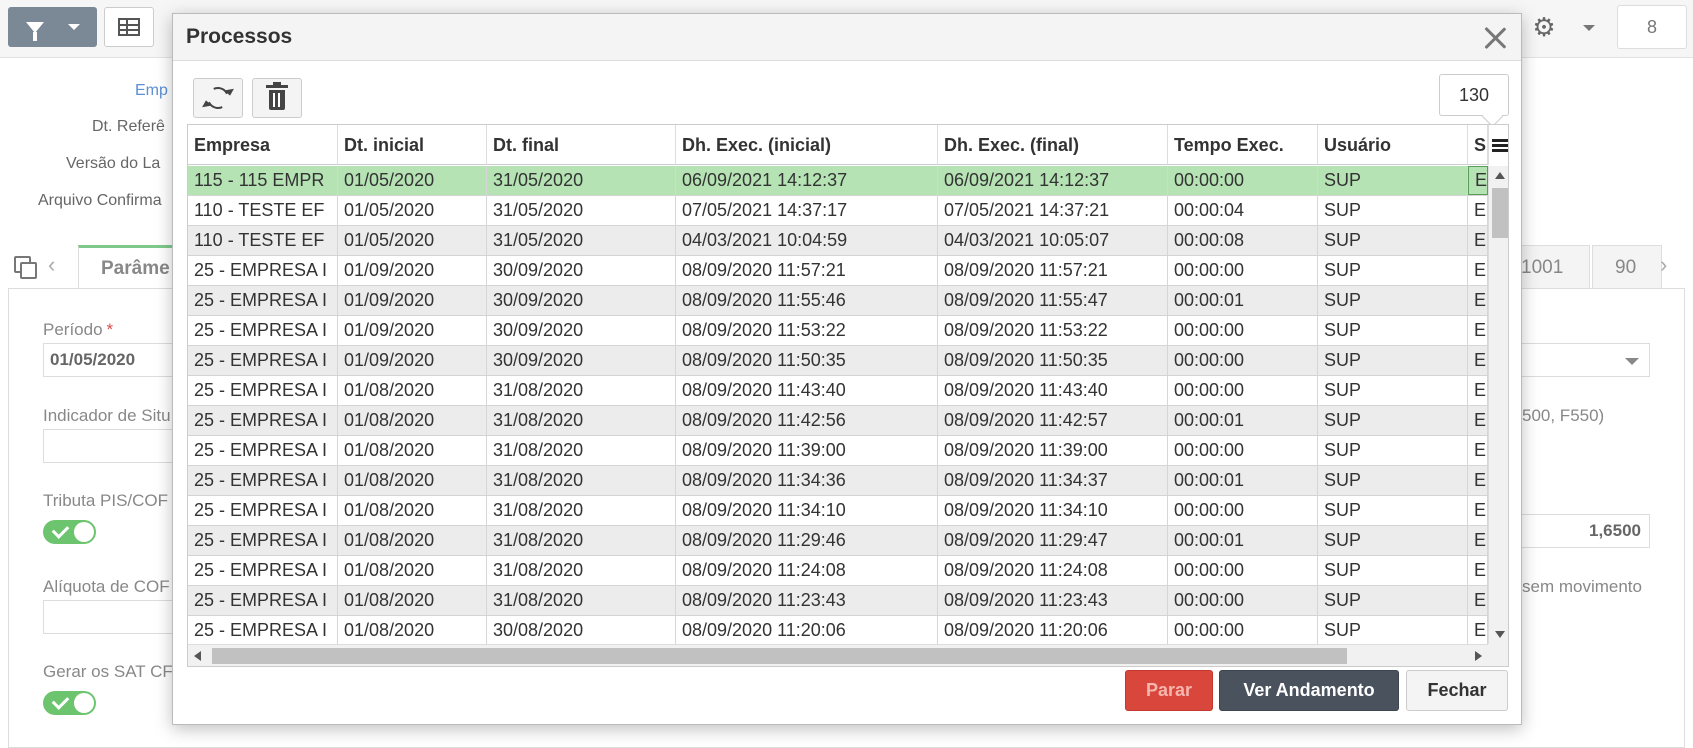  What do you see at coordinates (412, 330) in the screenshot?
I see `cell-dt-inicial: 01/09/2020` at bounding box center [412, 330].